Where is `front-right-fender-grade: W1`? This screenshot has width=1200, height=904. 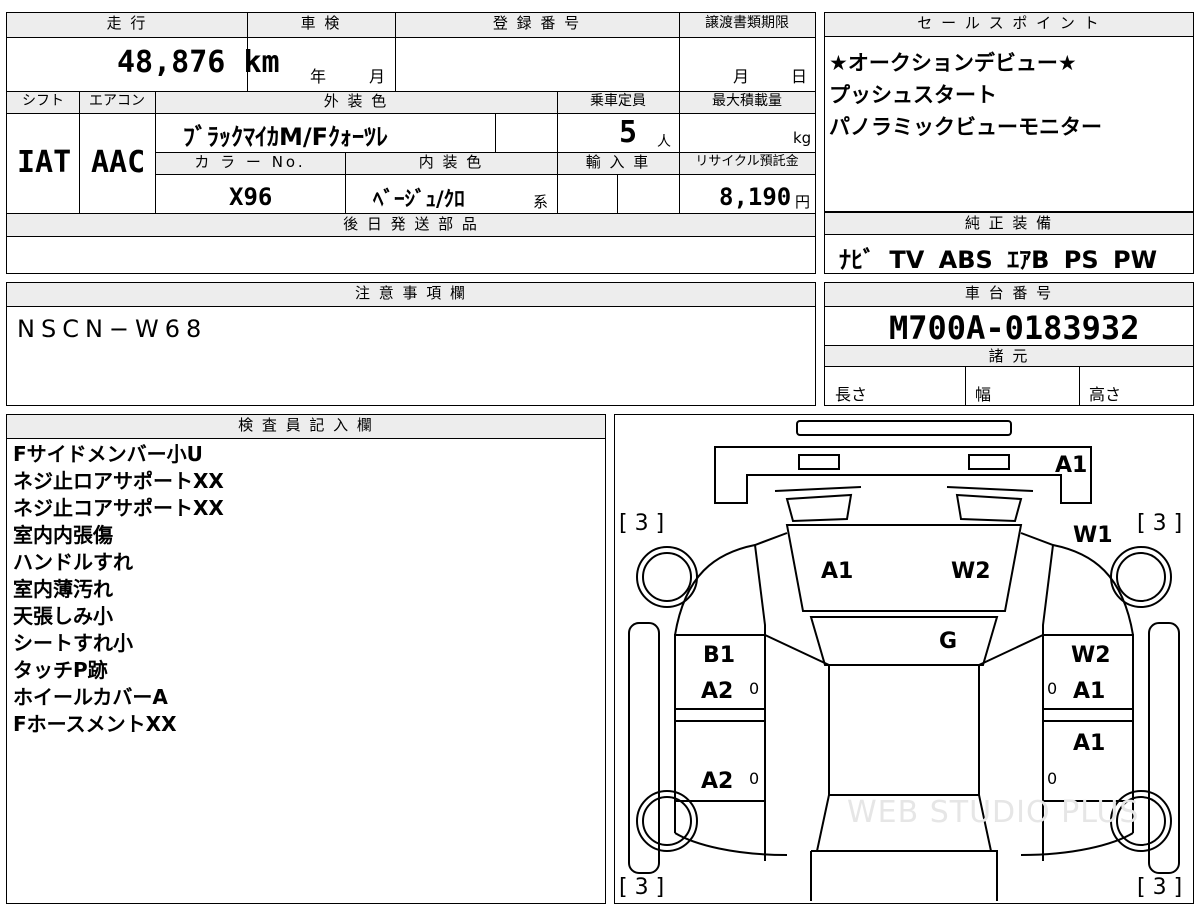 front-right-fender-grade: W1 is located at coordinates (1093, 535).